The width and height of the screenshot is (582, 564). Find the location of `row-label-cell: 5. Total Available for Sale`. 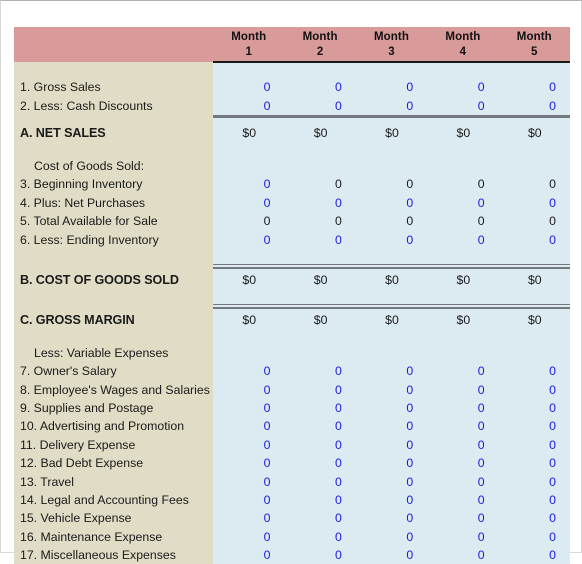

row-label-cell: 5. Total Available for Sale is located at coordinates (114, 221).